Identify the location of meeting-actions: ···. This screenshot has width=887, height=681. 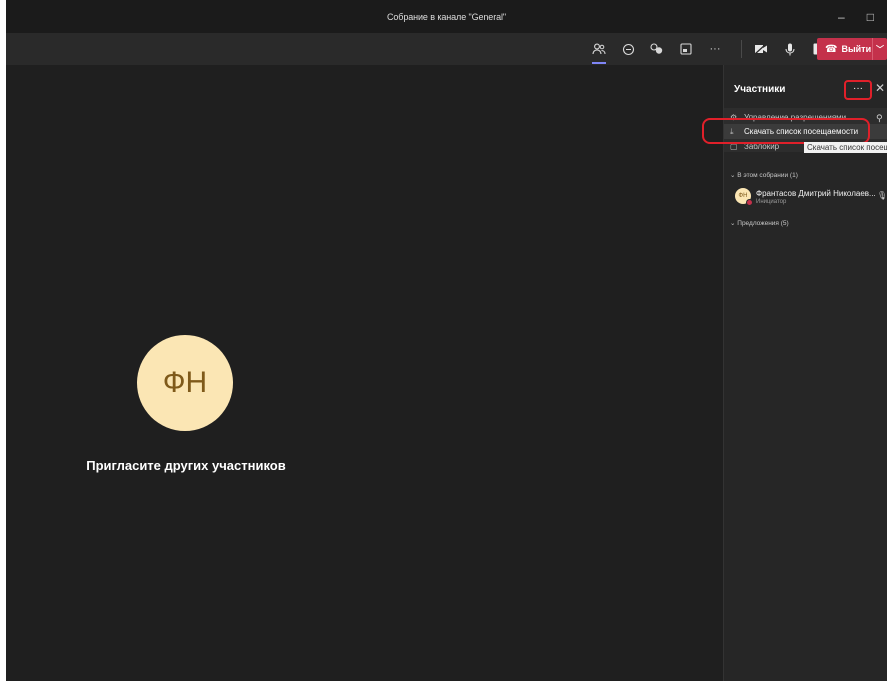
(714, 49).